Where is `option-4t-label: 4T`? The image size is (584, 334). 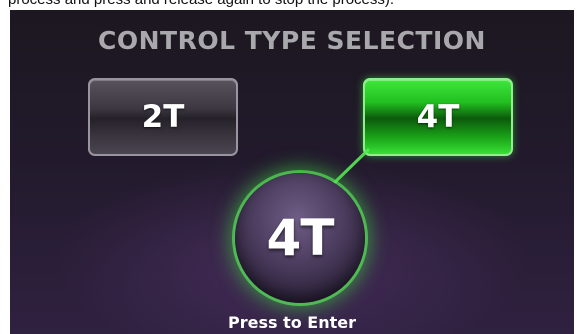
option-4t-label: 4T is located at coordinates (438, 117).